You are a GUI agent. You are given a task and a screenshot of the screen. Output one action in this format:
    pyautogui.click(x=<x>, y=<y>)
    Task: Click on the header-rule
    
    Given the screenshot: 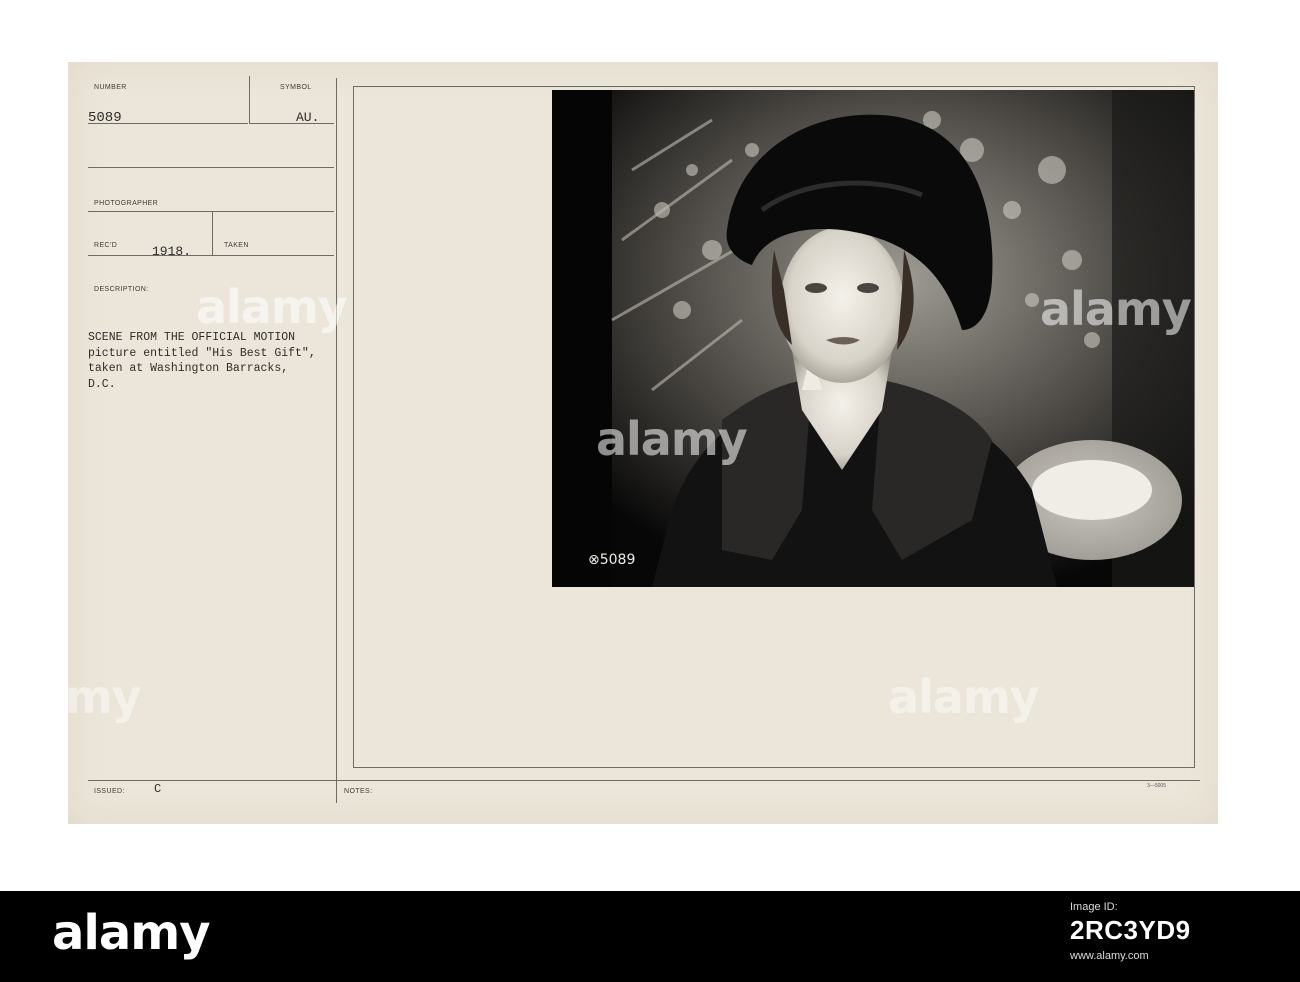 What is the action you would take?
    pyautogui.click(x=211, y=167)
    